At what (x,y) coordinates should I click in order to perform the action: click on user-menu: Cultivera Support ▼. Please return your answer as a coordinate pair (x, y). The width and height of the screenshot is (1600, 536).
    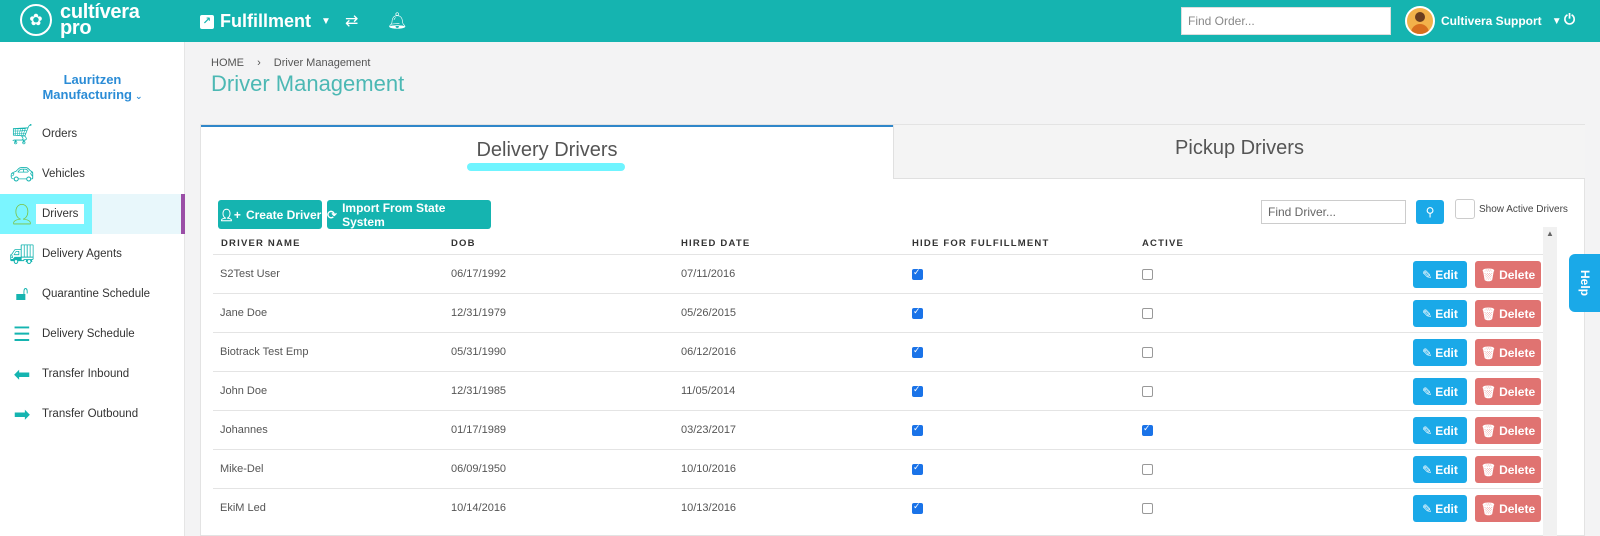
    Looking at the image, I should click on (1483, 21).